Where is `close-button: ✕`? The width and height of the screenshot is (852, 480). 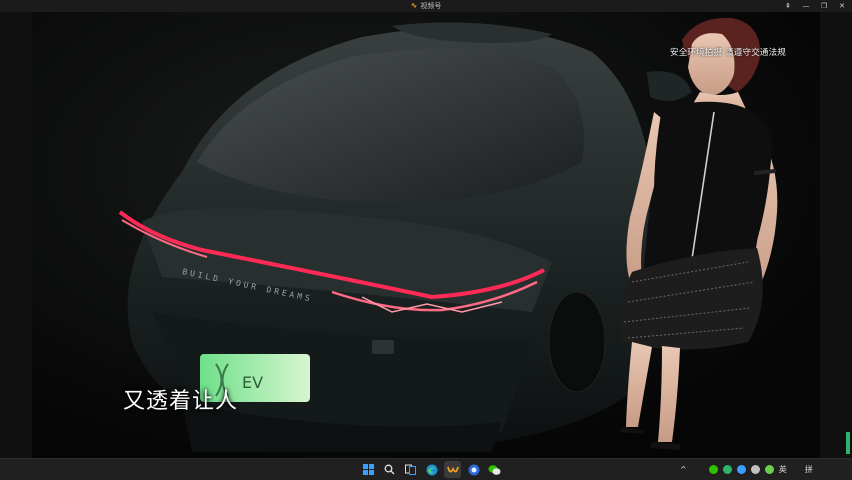
close-button: ✕ is located at coordinates (842, 6).